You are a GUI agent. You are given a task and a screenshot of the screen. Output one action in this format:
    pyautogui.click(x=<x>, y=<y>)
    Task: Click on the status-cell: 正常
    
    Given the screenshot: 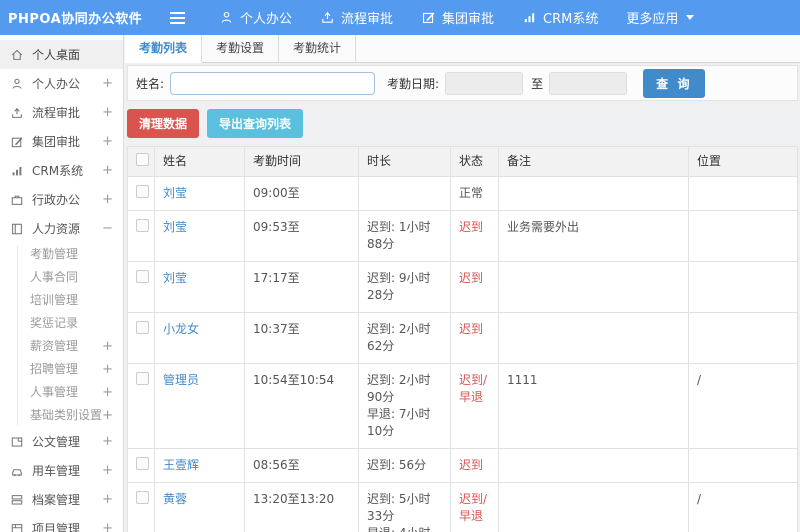 What is the action you would take?
    pyautogui.click(x=474, y=193)
    